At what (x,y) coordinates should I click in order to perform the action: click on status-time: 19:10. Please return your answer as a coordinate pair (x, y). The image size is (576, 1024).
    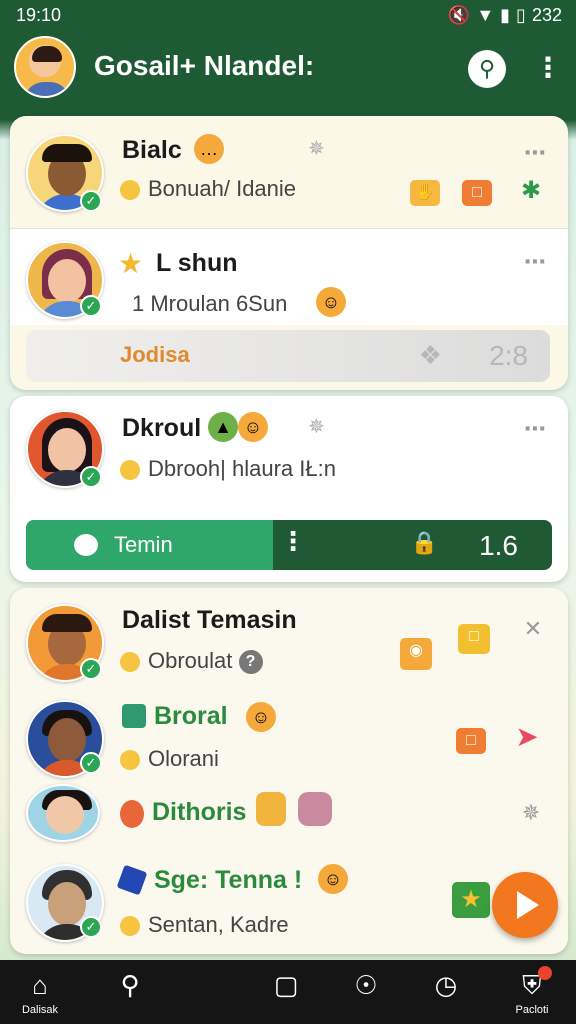
    Looking at the image, I should click on (39, 15).